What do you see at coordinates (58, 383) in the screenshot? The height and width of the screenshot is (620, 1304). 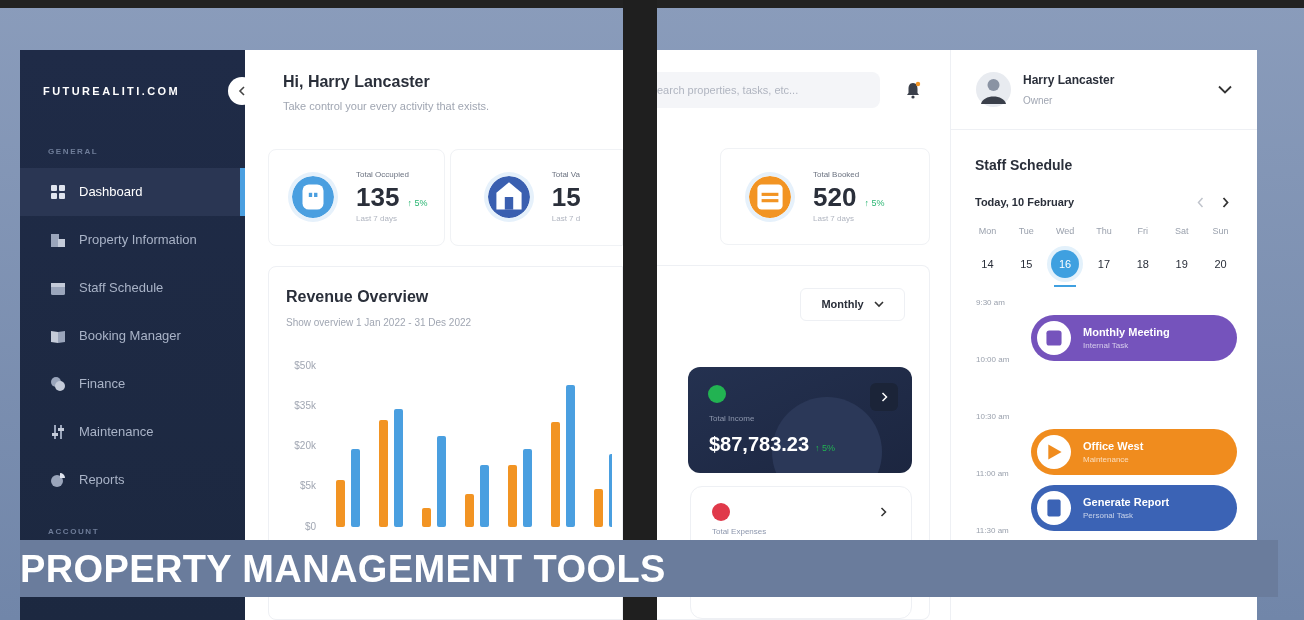 I see `coins-icon` at bounding box center [58, 383].